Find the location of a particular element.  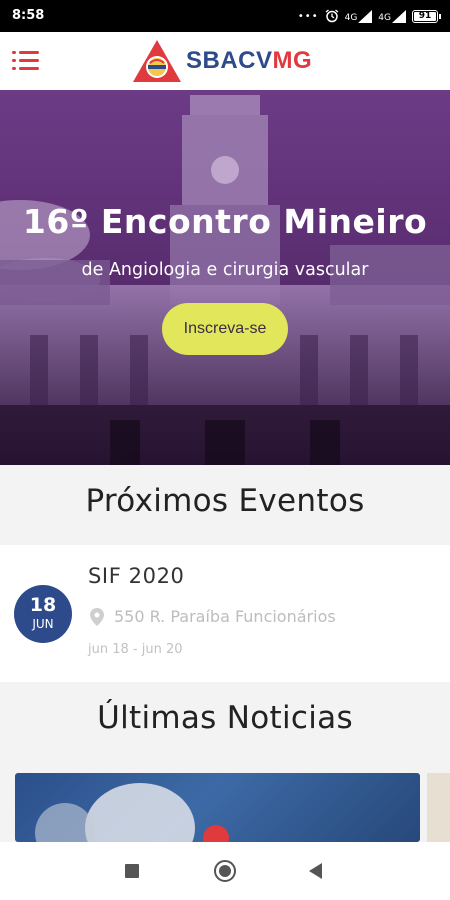

upcoming-events-title: Próximos Eventos is located at coordinates (225, 501).